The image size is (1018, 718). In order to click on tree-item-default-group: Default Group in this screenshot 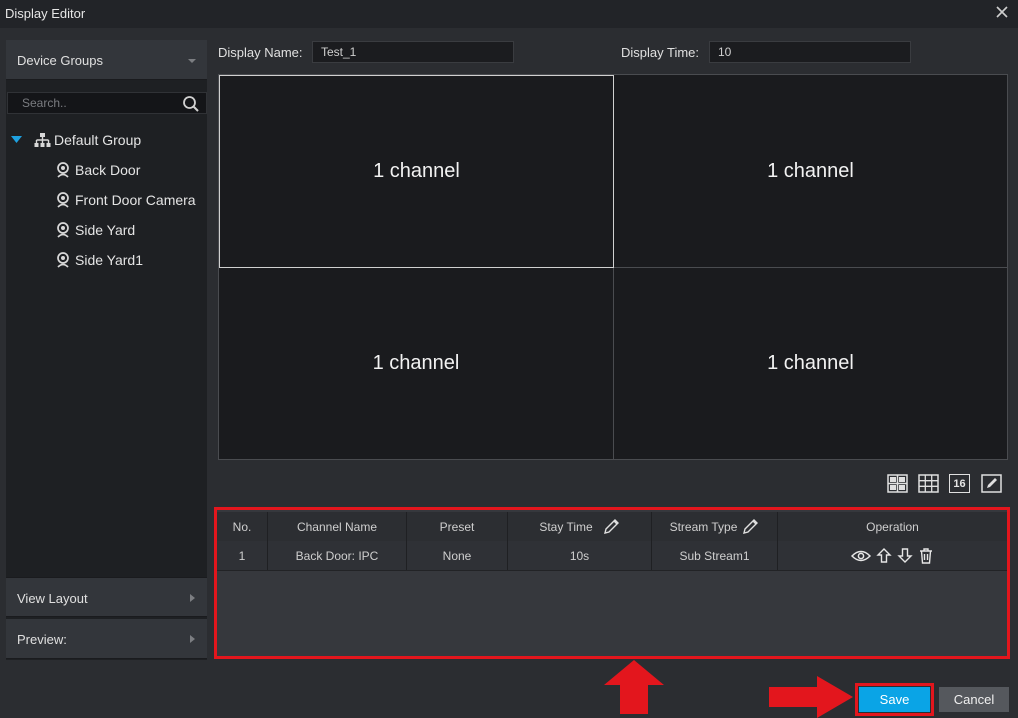, I will do `click(76, 140)`.